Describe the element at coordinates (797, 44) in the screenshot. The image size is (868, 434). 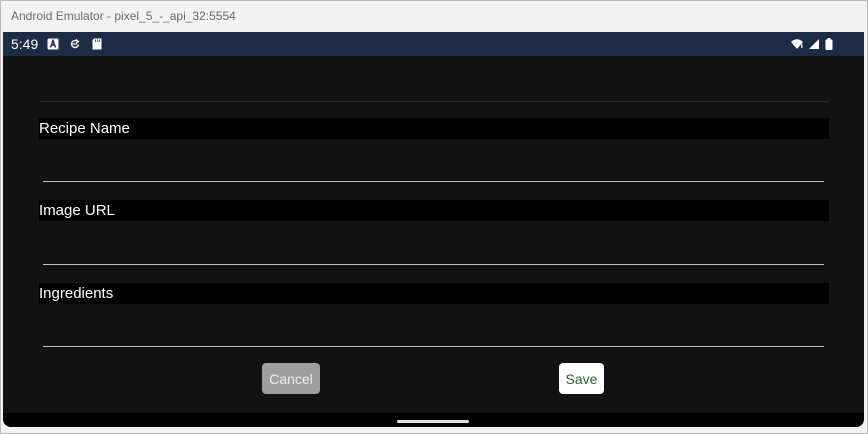
I see `wifi-icon` at that location.